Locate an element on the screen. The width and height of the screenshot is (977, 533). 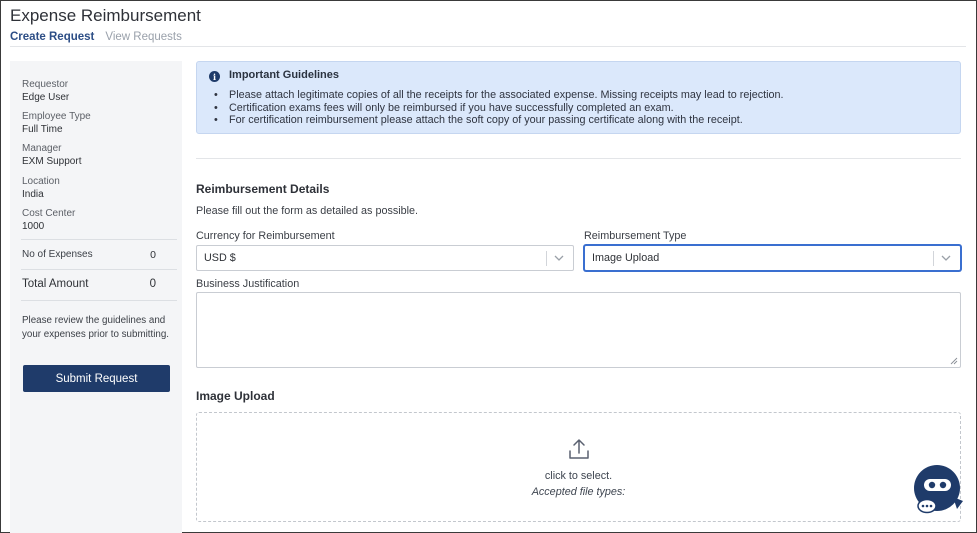
location-value: India is located at coordinates (33, 194).